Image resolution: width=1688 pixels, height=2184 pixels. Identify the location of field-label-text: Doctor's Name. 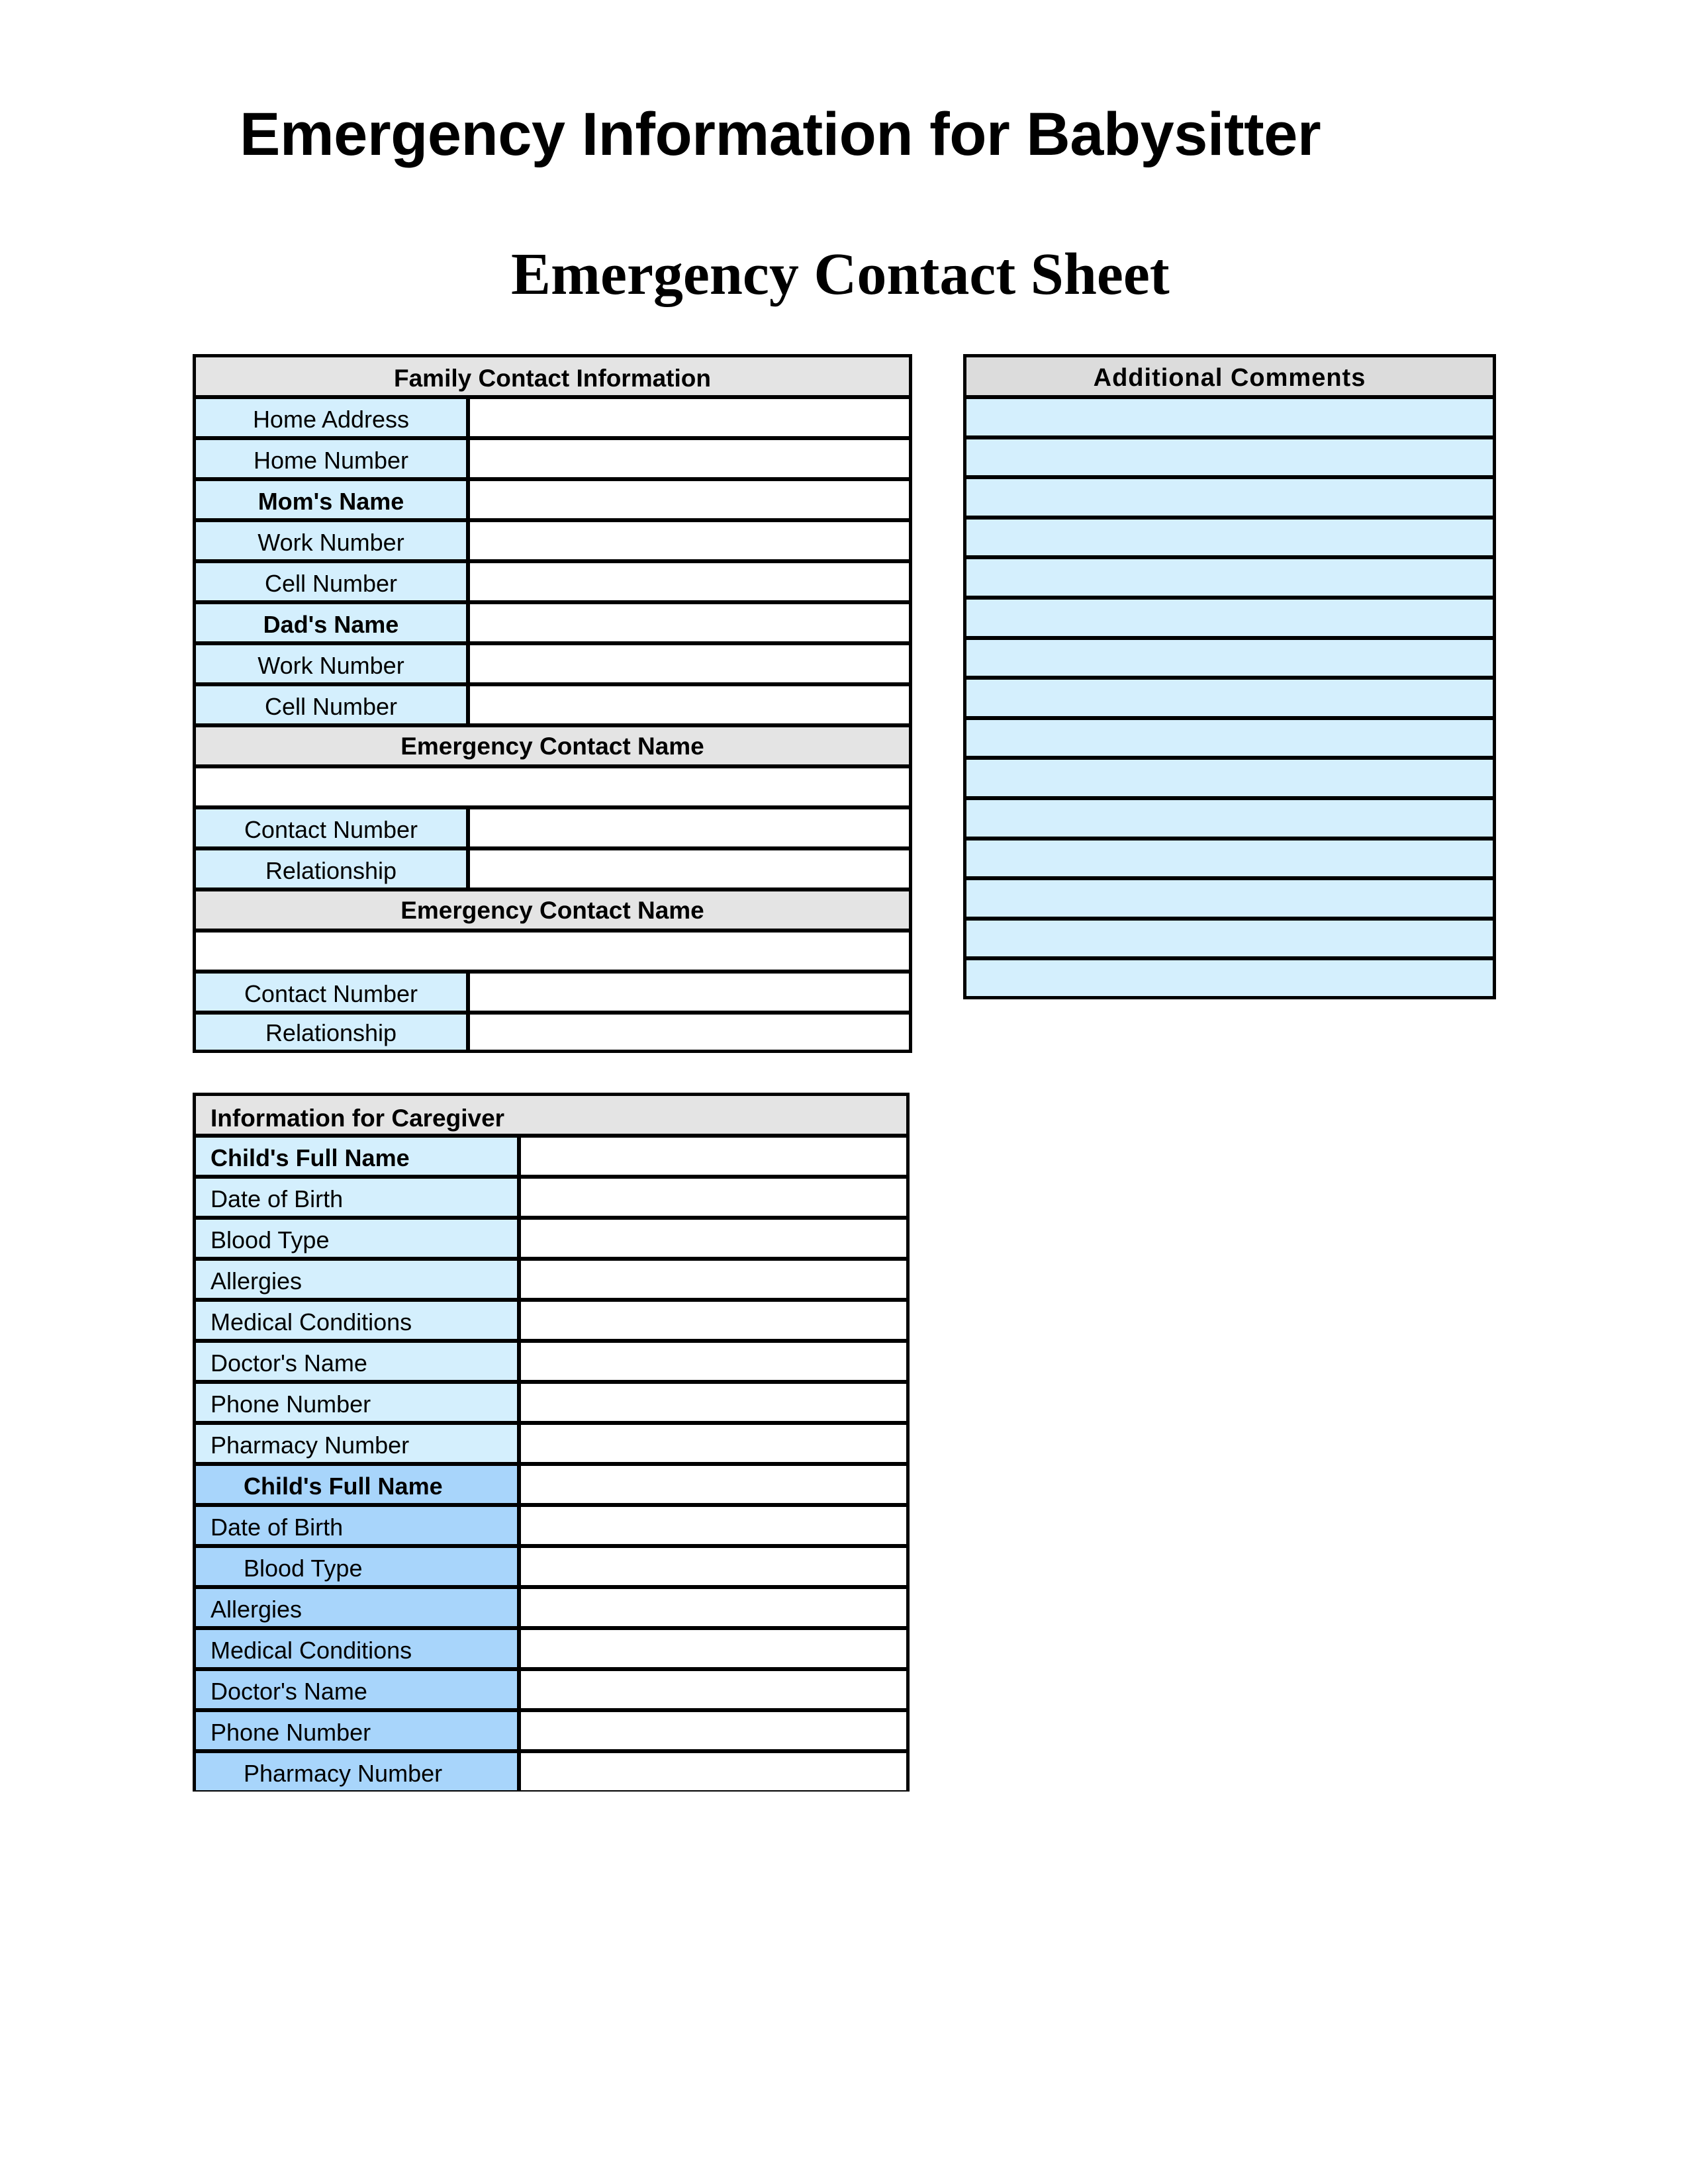
(289, 1363).